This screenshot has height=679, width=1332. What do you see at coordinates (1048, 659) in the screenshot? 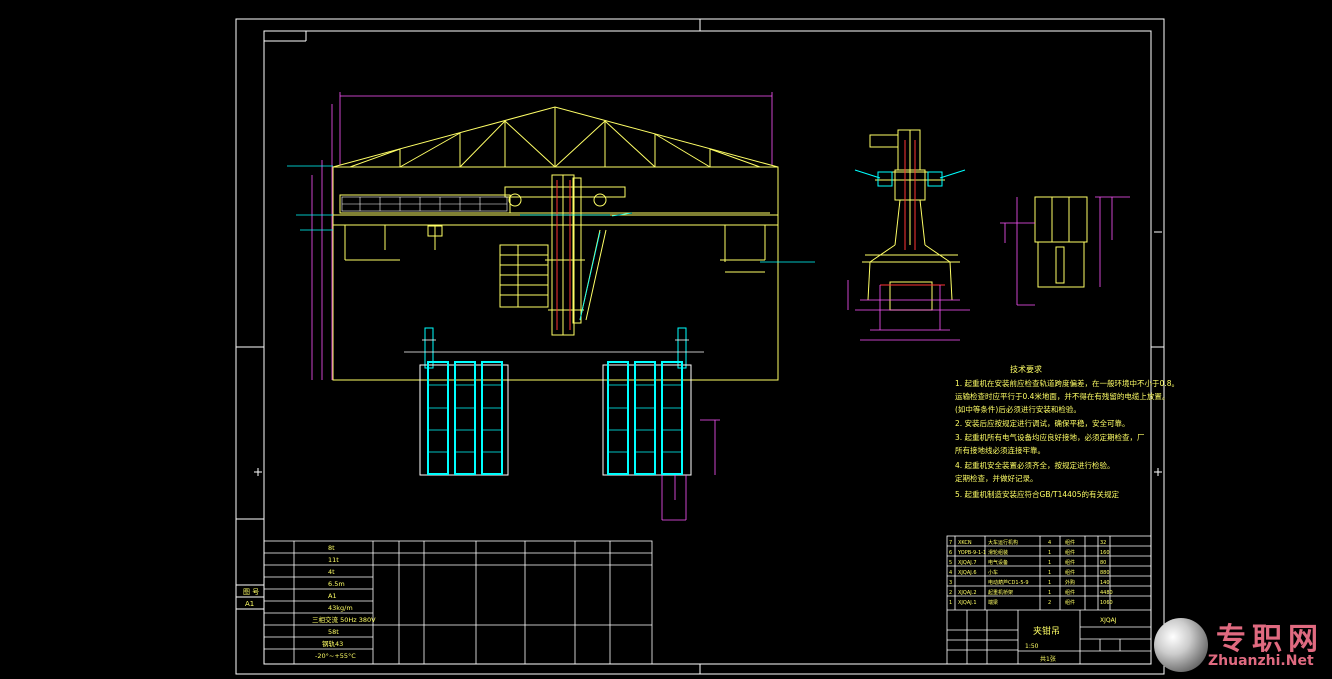
I see `sheet-count: 共1张` at bounding box center [1048, 659].